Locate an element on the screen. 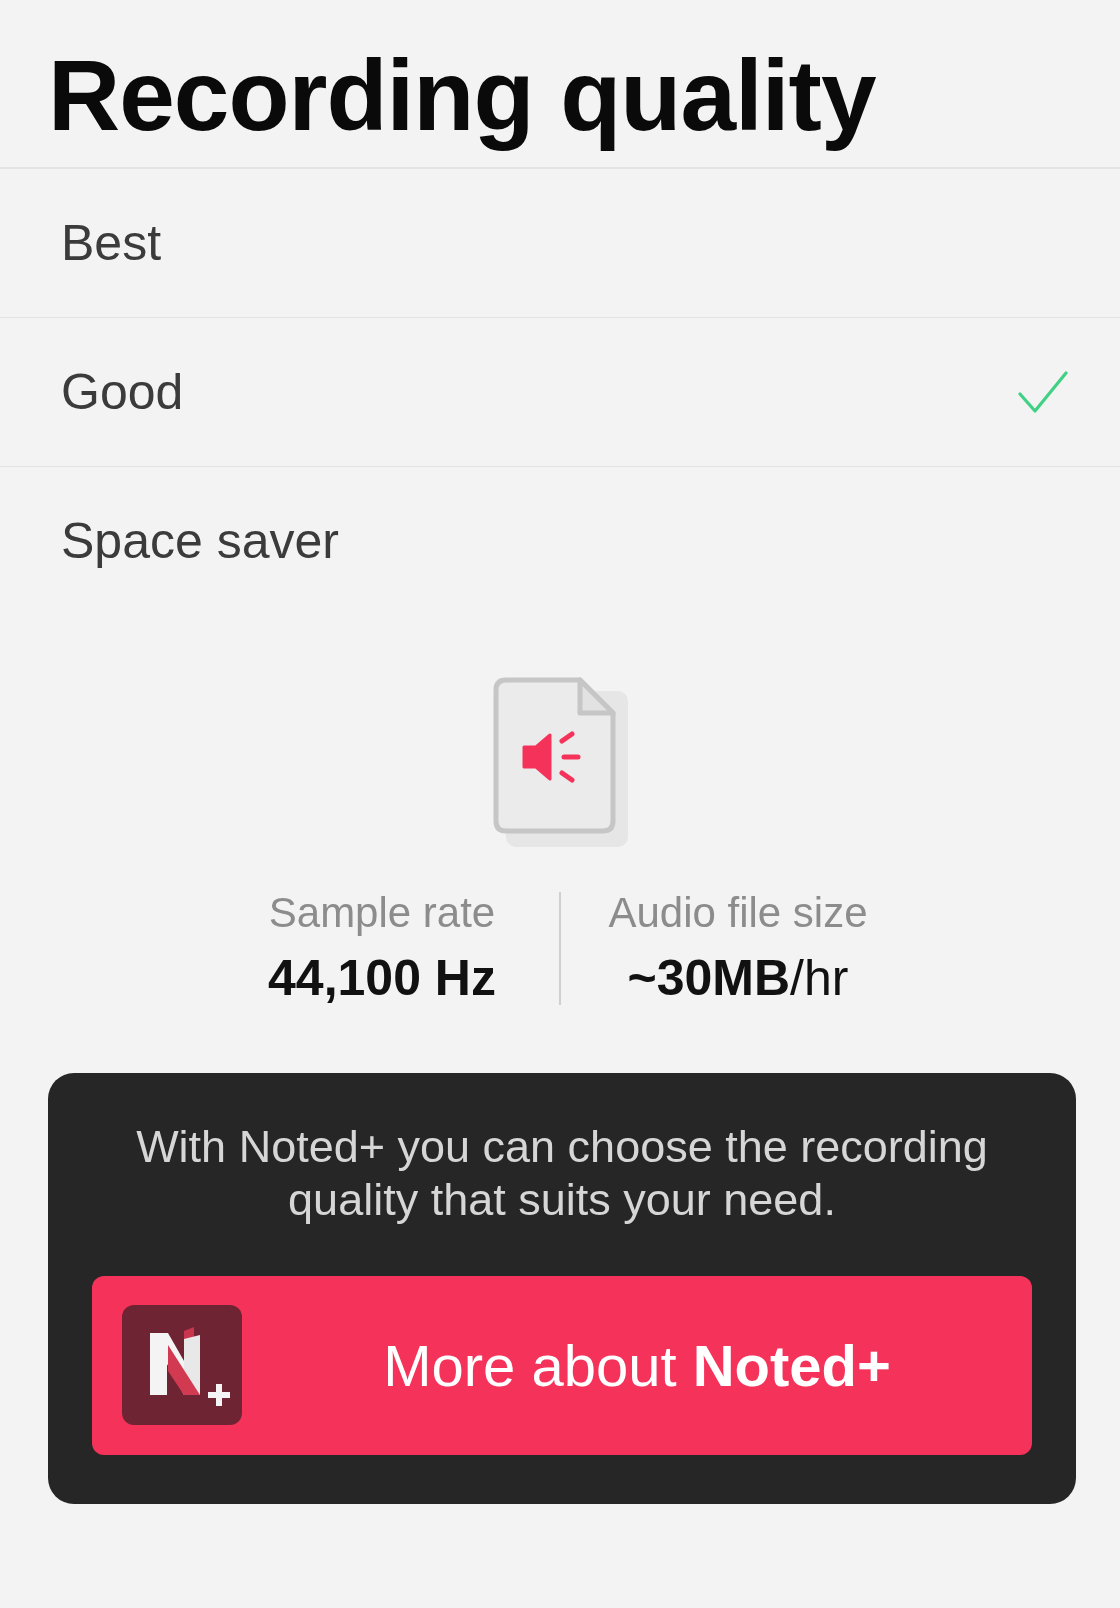 This screenshot has height=1608, width=1120. stat-value: ~30MB/hr is located at coordinates (738, 979).